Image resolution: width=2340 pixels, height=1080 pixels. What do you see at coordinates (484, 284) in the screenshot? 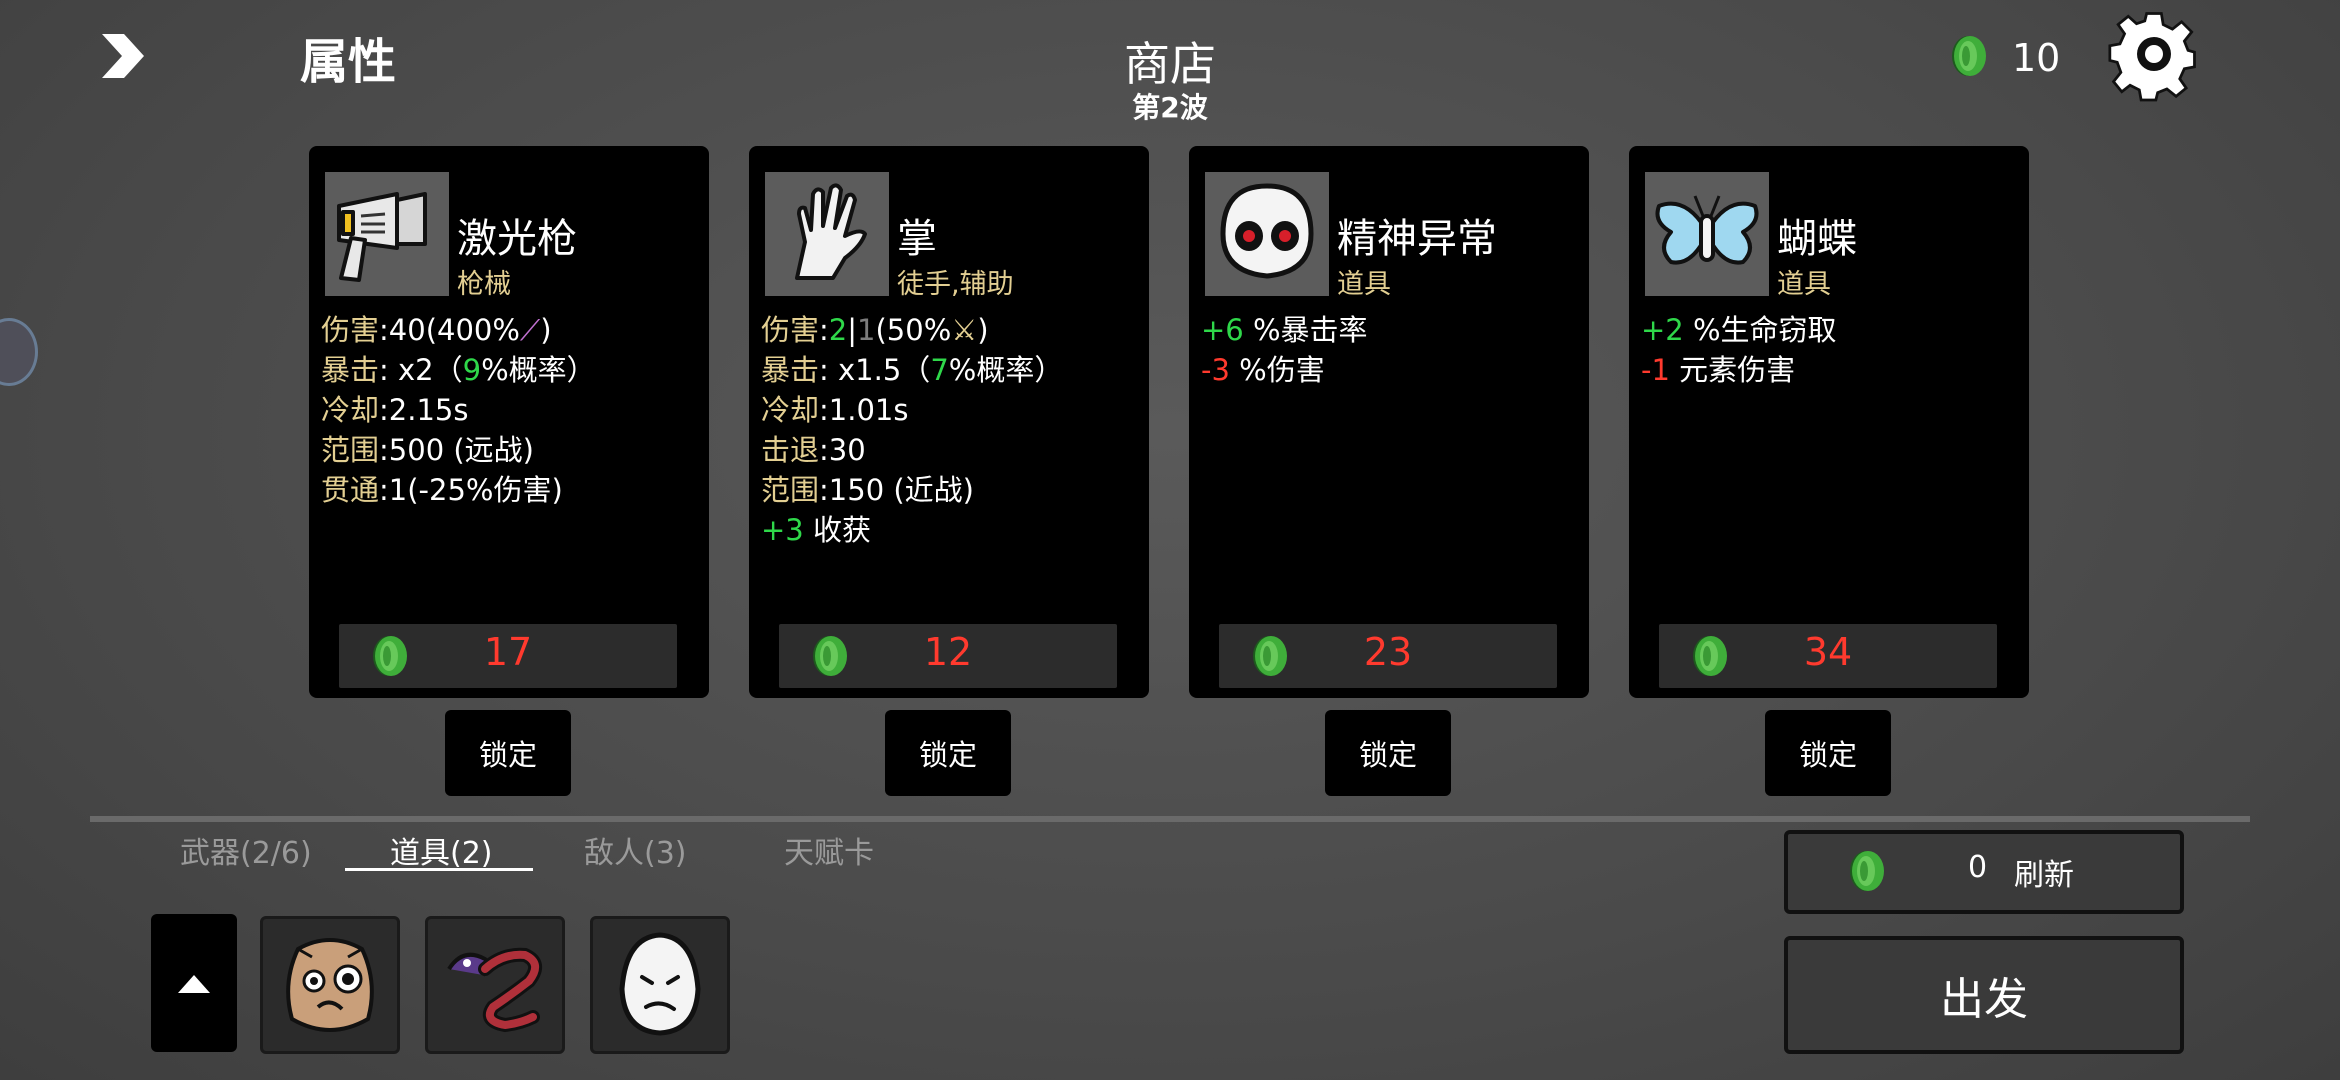
I see `card-type: 枪械` at bounding box center [484, 284].